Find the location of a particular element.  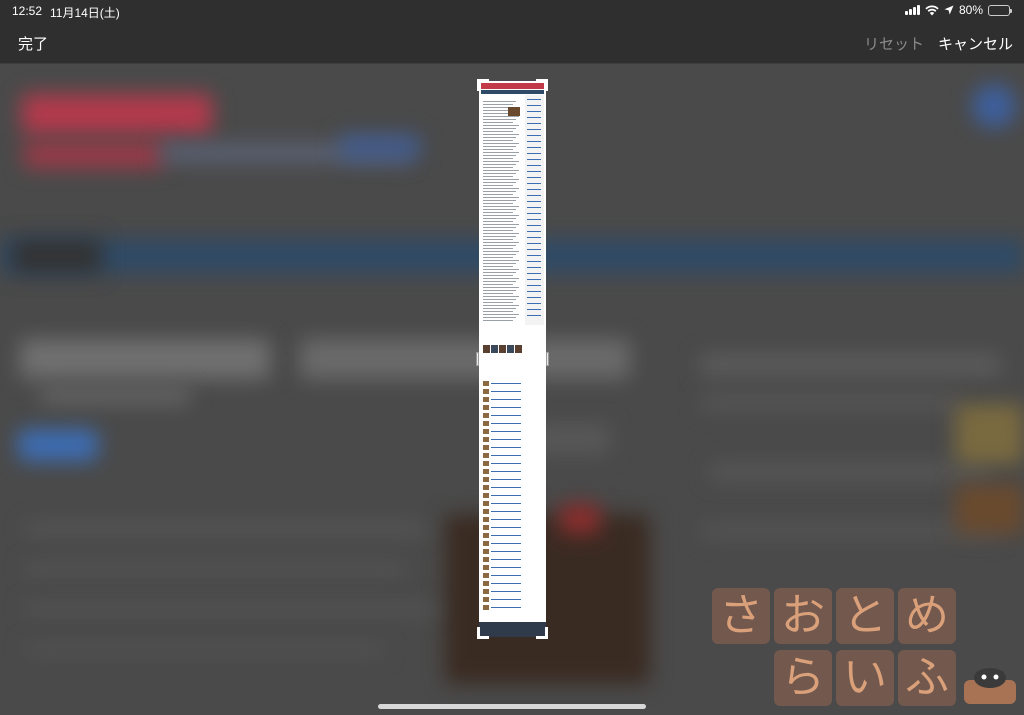

crop-corner-bottom-right is located at coordinates (542, 633).